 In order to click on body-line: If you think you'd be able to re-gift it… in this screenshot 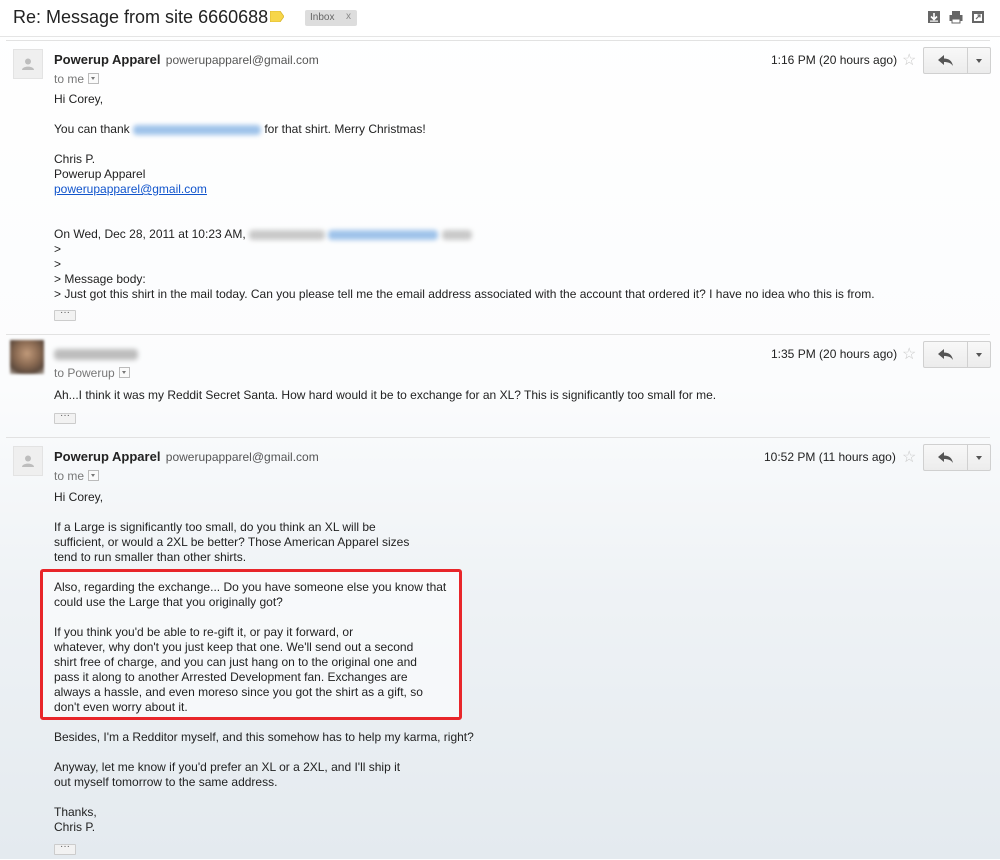, I will do `click(204, 632)`.